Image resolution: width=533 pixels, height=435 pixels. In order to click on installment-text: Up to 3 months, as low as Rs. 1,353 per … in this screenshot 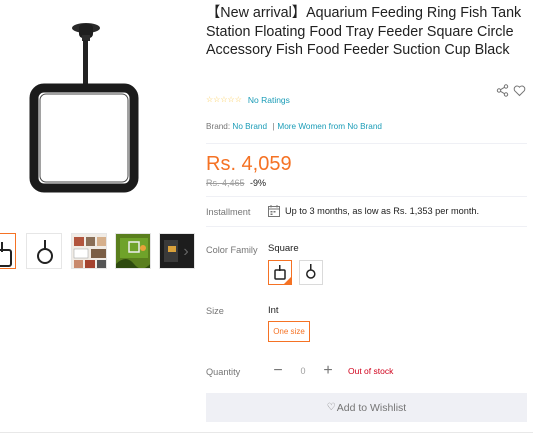, I will do `click(382, 211)`.